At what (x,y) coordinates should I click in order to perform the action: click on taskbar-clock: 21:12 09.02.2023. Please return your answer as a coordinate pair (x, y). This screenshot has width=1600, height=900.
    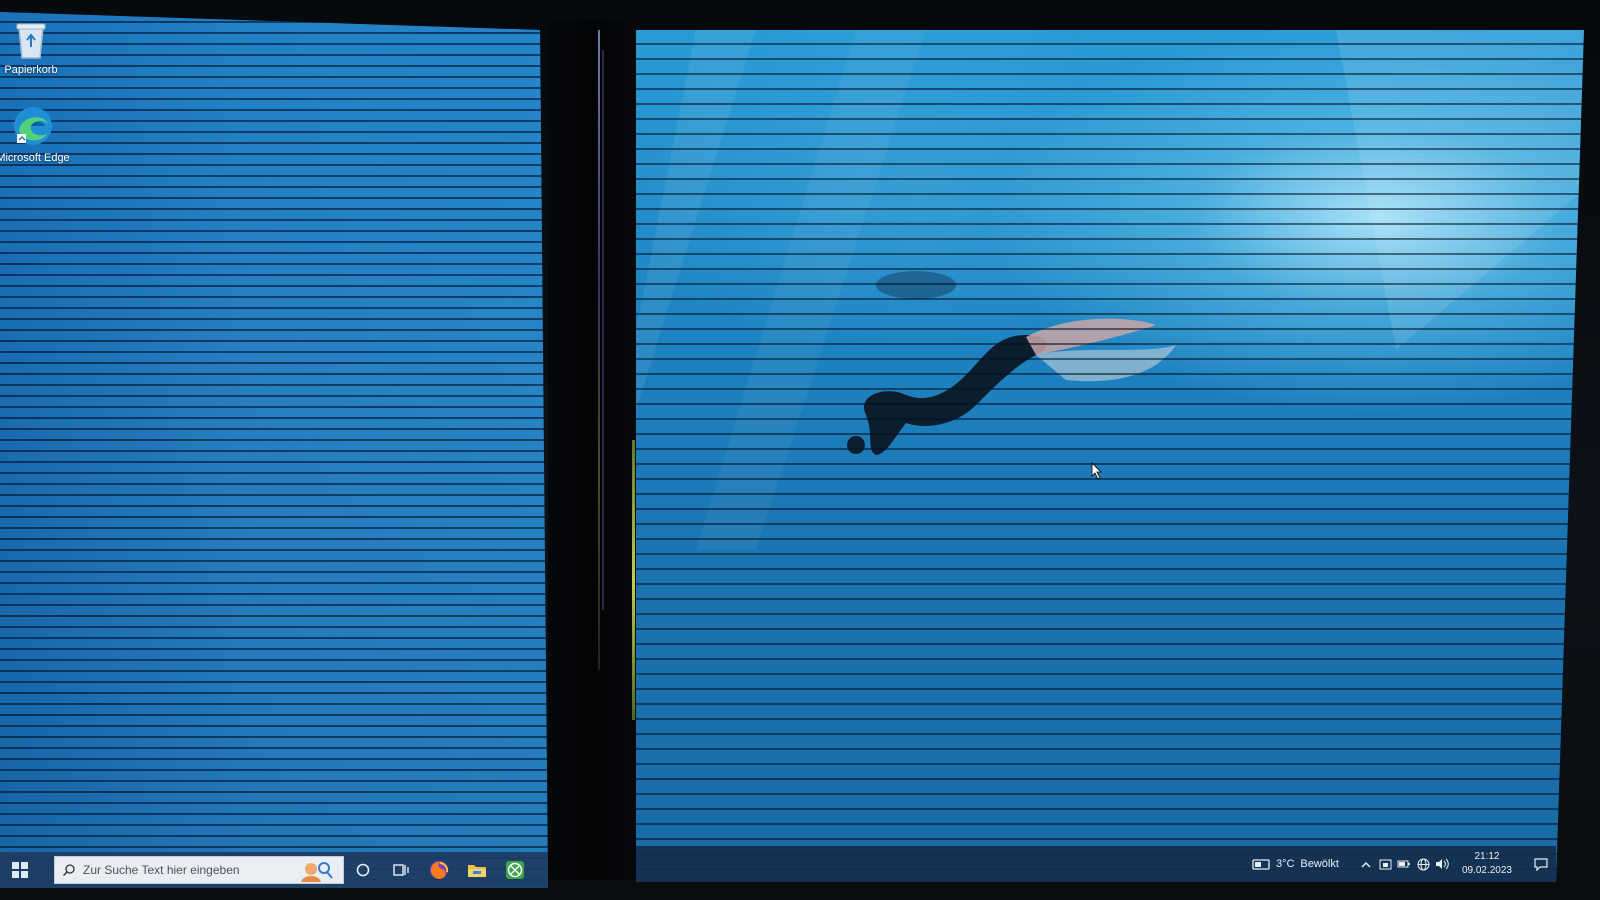
    Looking at the image, I should click on (1487, 864).